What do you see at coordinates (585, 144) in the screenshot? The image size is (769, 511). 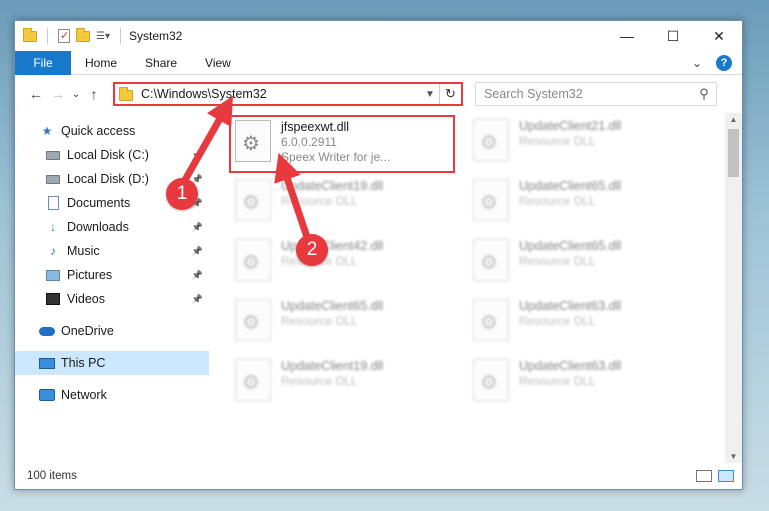 I see `file-item: UpdateClient21.dllResource DLL` at bounding box center [585, 144].